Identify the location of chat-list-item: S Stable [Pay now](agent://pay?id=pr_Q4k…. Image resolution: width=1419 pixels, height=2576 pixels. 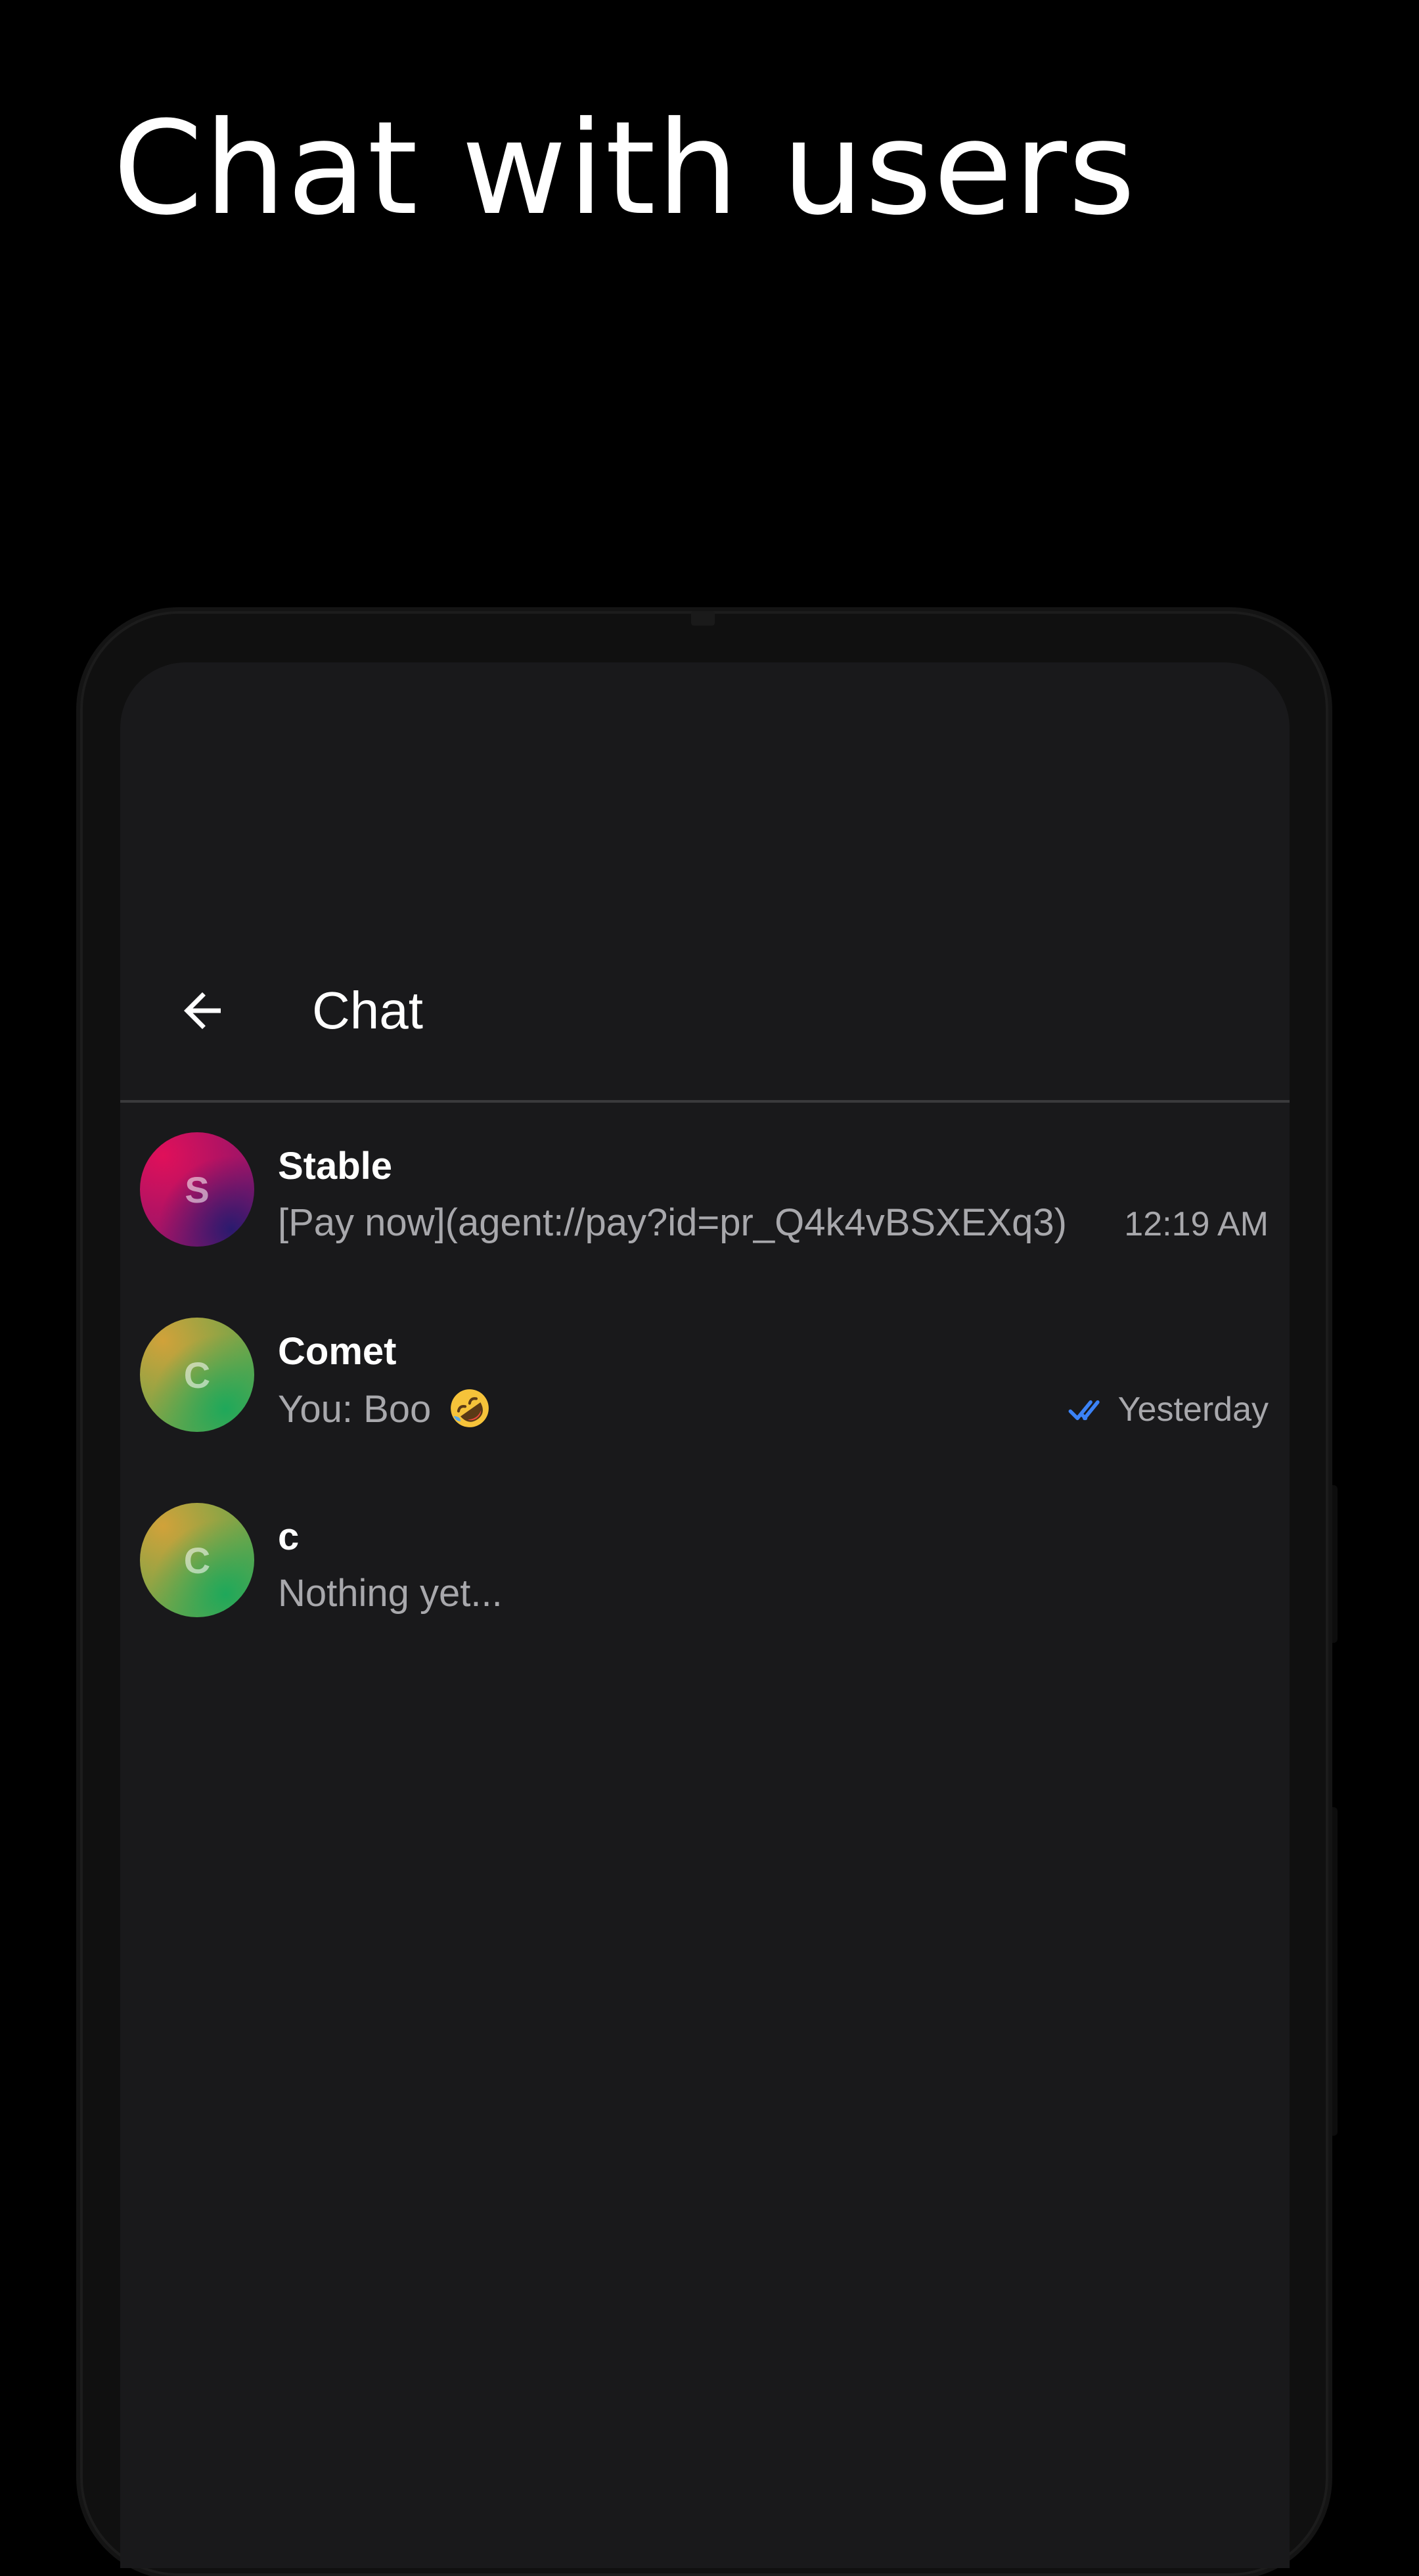
(705, 1195).